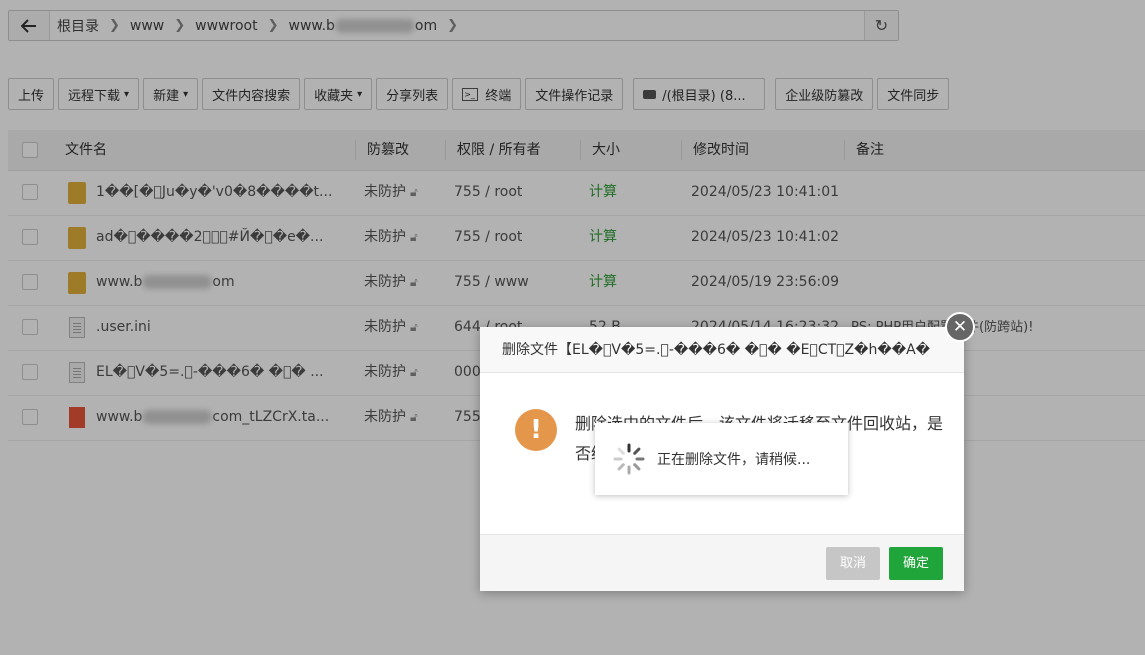 The height and width of the screenshot is (655, 1145). Describe the element at coordinates (916, 563) in the screenshot. I see `confirm-button: 确定` at that location.